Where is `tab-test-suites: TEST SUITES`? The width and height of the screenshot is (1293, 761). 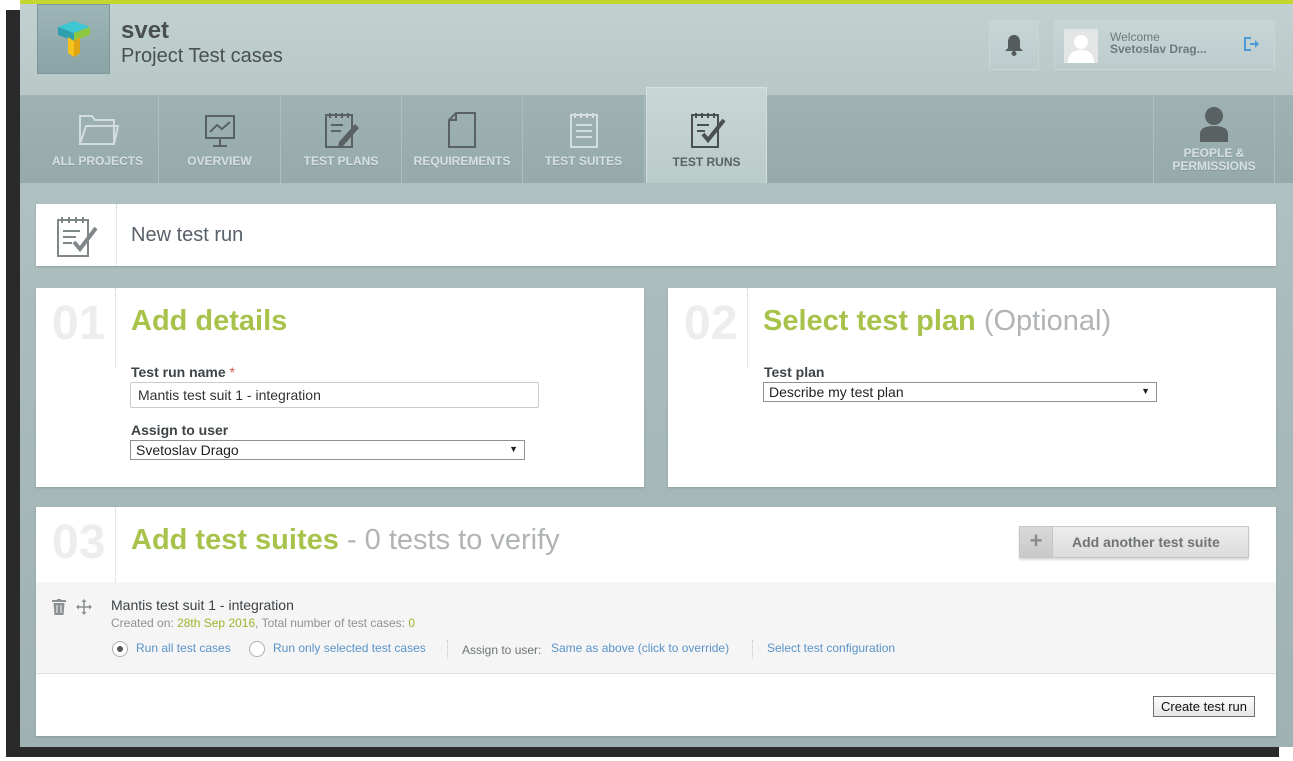
tab-test-suites: TEST SUITES is located at coordinates (584, 139).